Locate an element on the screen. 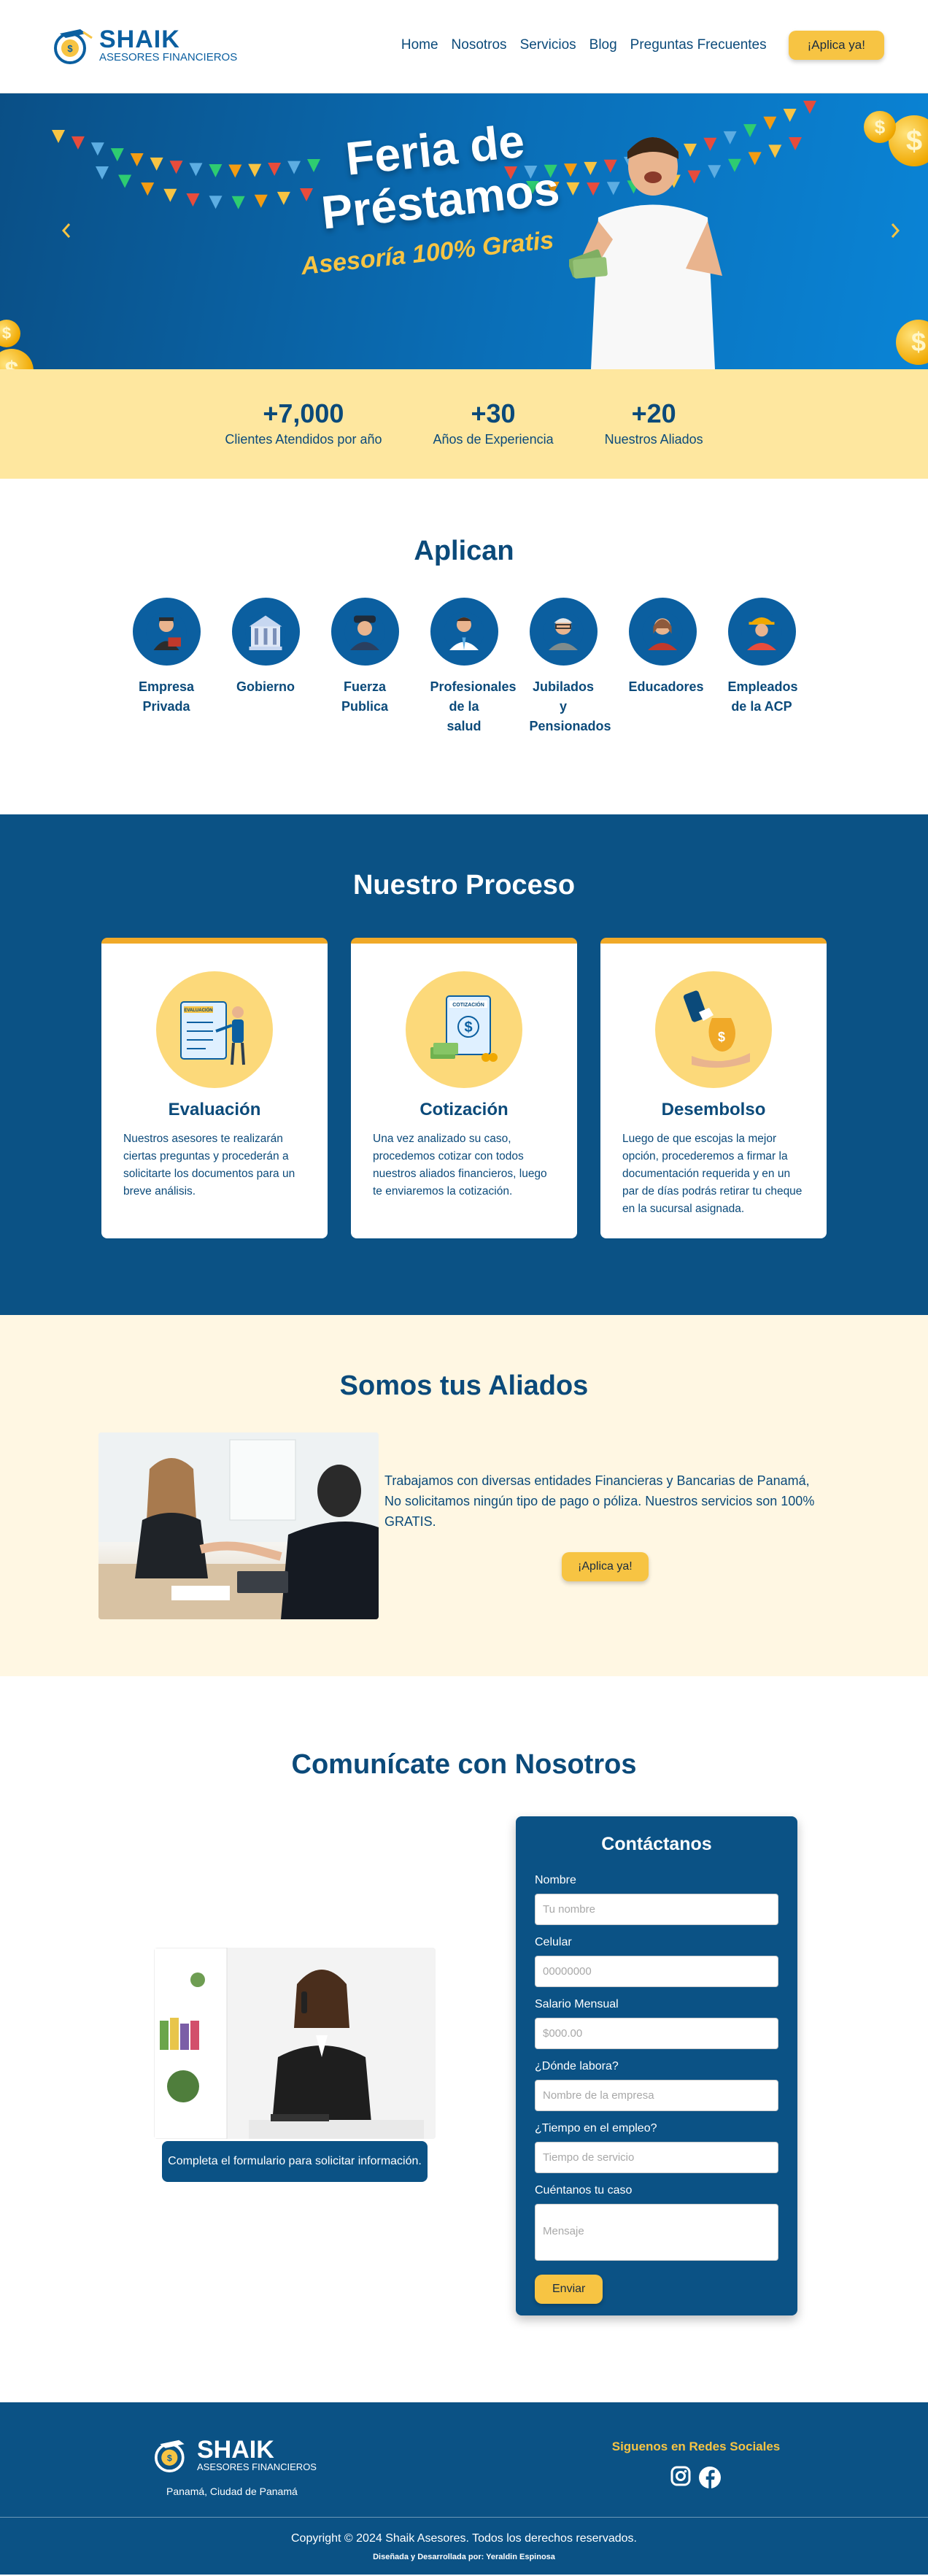  process-step-title: Desembolso is located at coordinates (713, 1109).